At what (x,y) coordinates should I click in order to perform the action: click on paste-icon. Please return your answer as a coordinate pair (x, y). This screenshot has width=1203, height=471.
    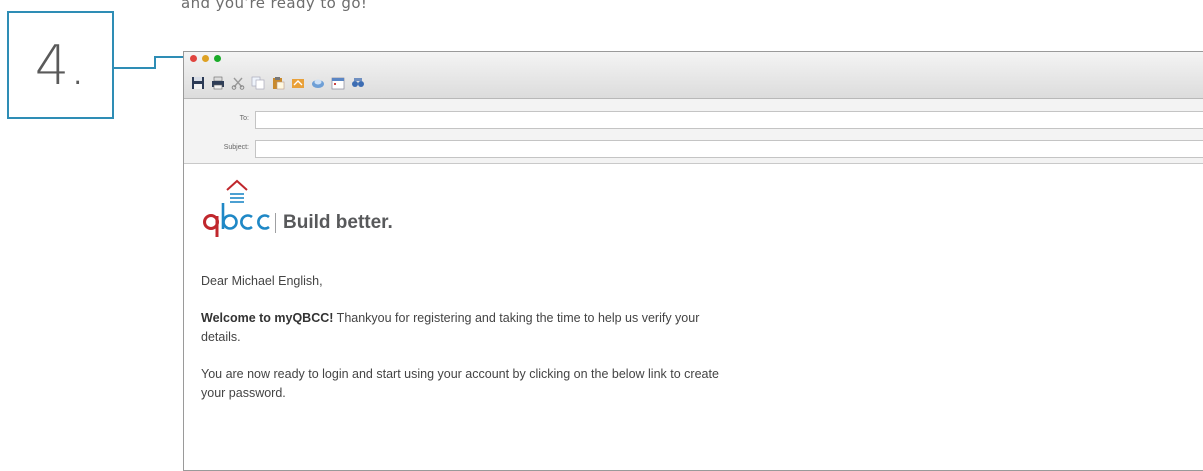
    Looking at the image, I should click on (278, 83).